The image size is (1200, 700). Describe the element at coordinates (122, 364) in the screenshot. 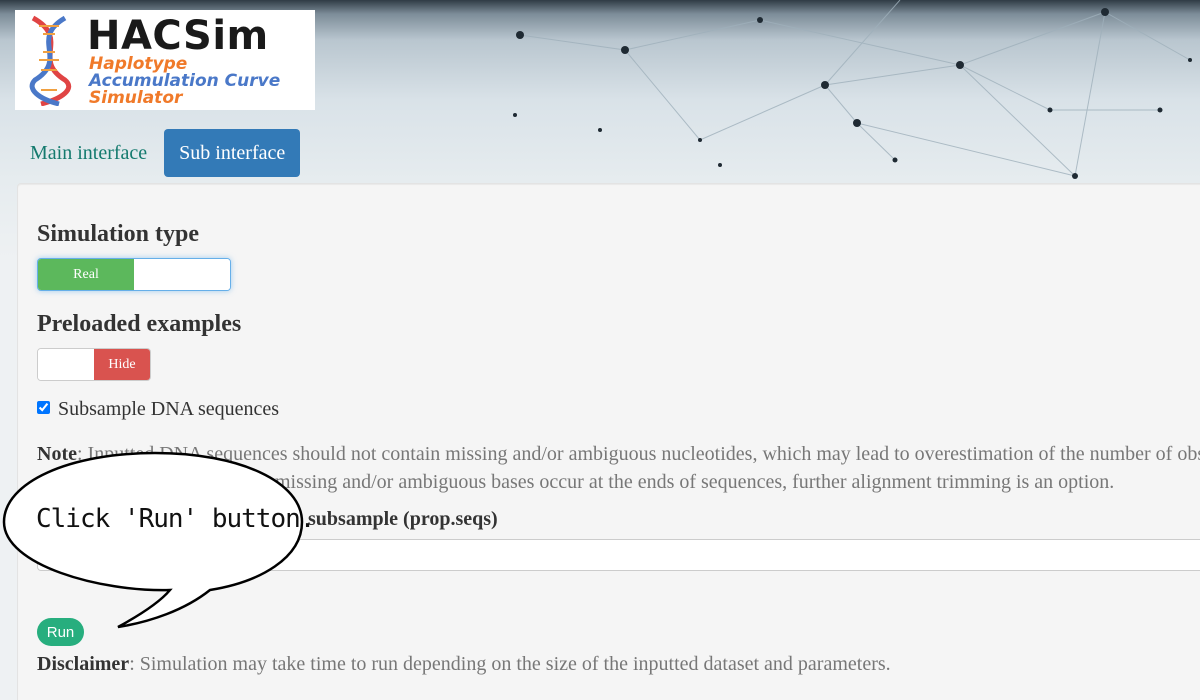

I see `switch-off-label: Hide` at that location.